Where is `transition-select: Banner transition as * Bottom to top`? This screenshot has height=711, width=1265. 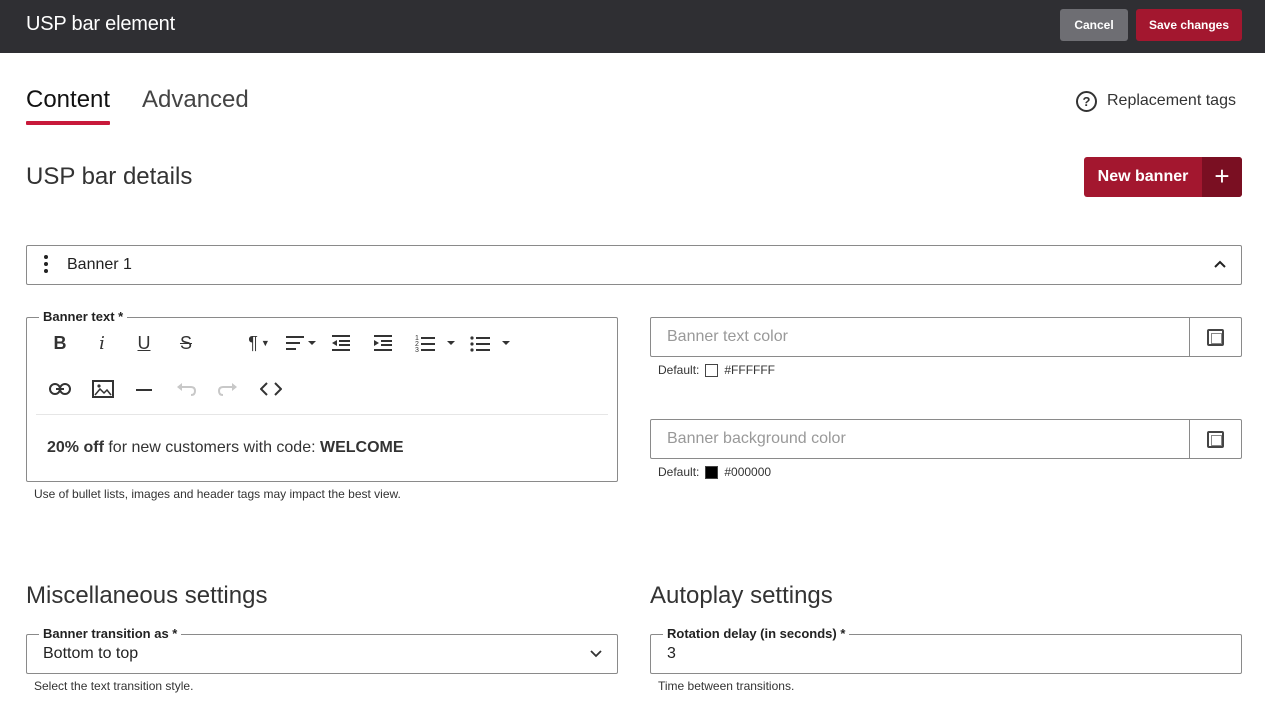
transition-select: Banner transition as * Bottom to top is located at coordinates (322, 650).